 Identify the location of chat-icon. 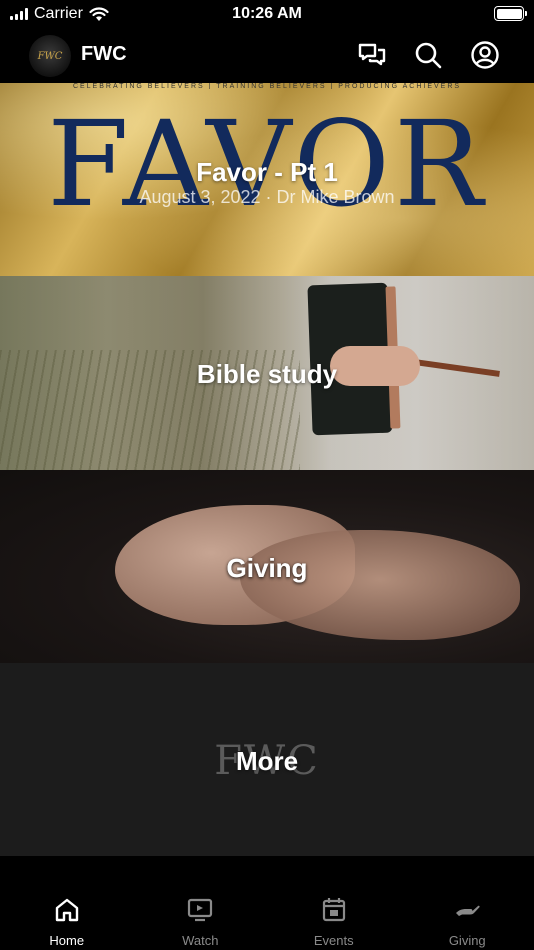
(372, 55).